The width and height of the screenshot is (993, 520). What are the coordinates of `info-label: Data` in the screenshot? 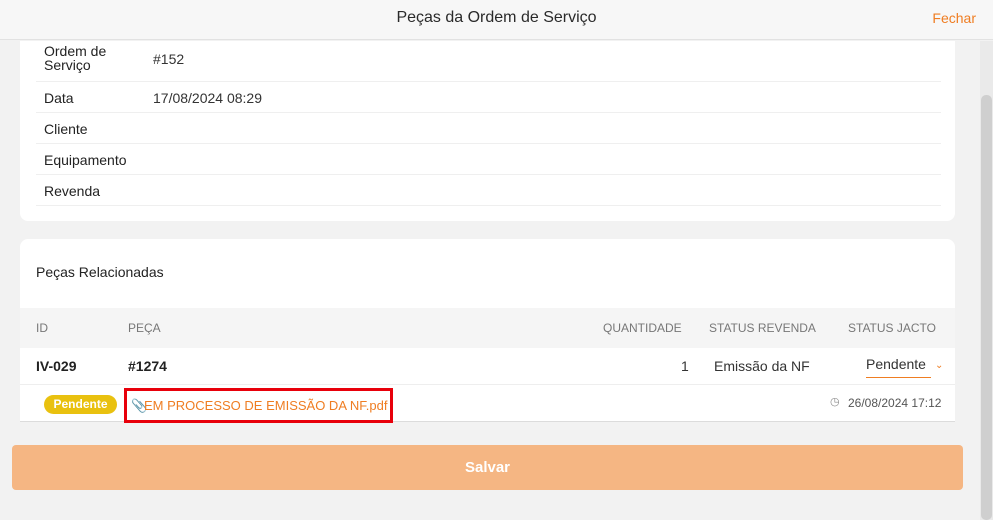 It's located at (59, 98).